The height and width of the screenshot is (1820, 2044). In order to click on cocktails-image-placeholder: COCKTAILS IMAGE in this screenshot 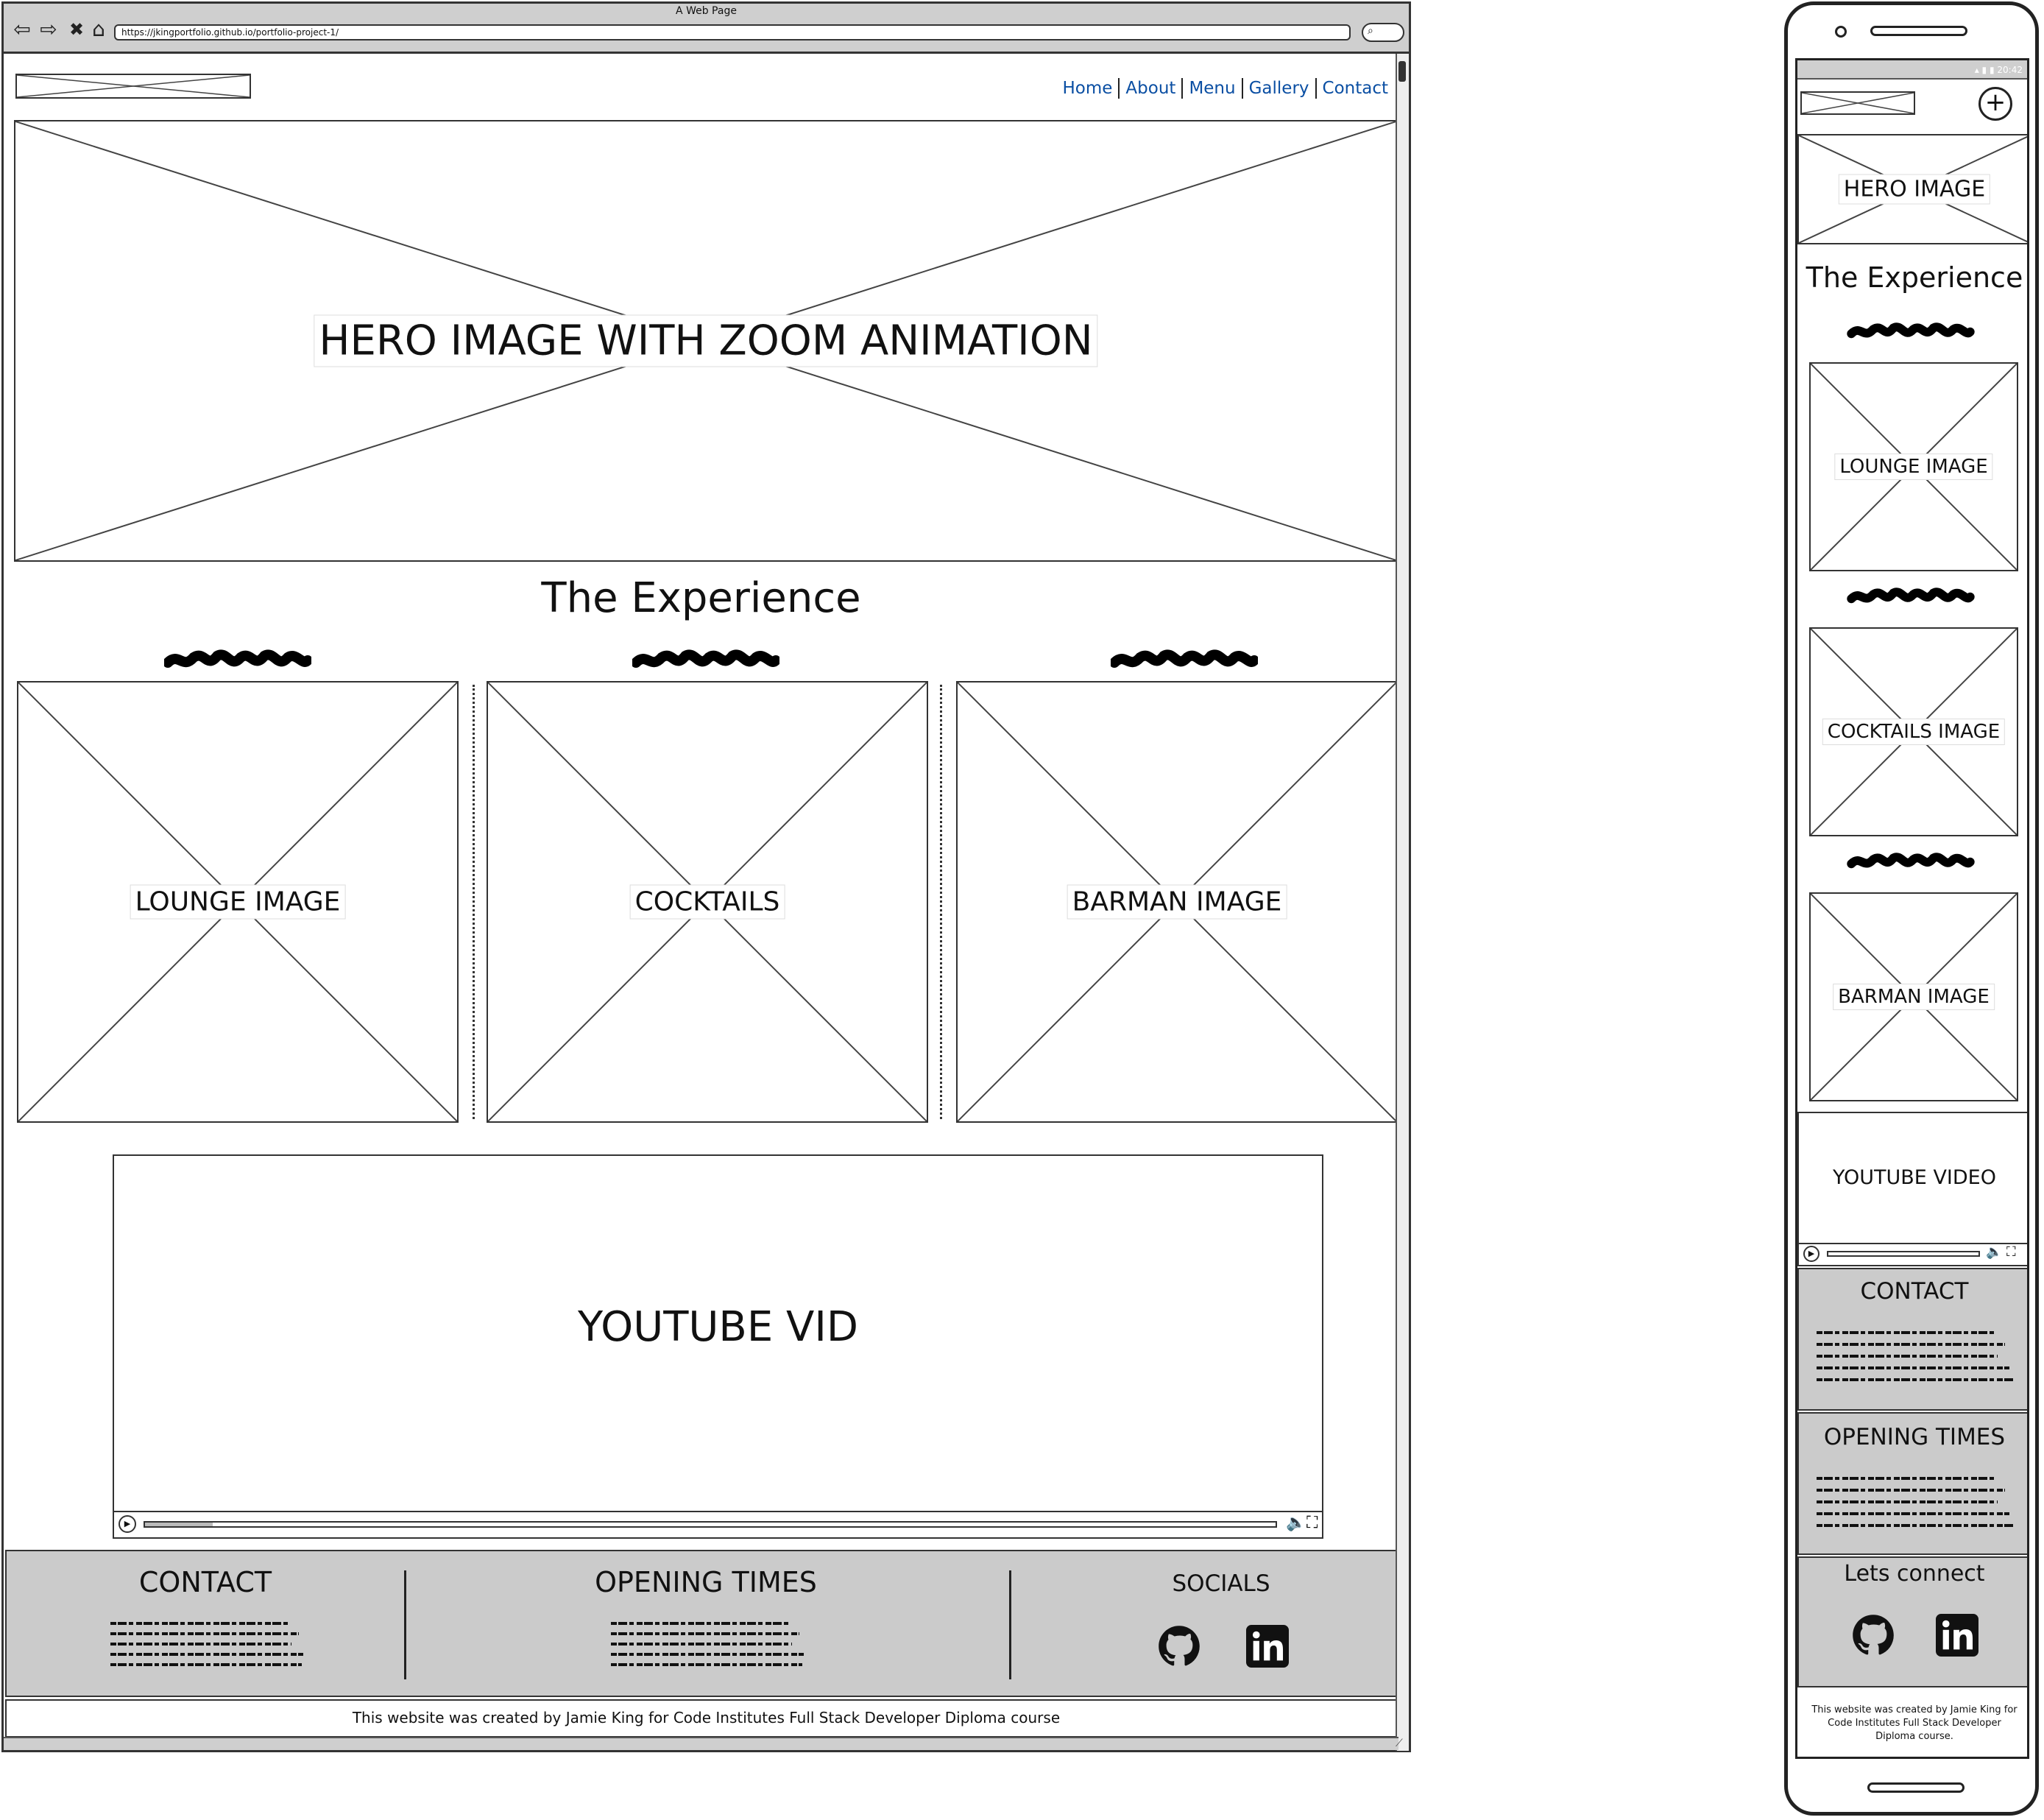, I will do `click(1913, 731)`.